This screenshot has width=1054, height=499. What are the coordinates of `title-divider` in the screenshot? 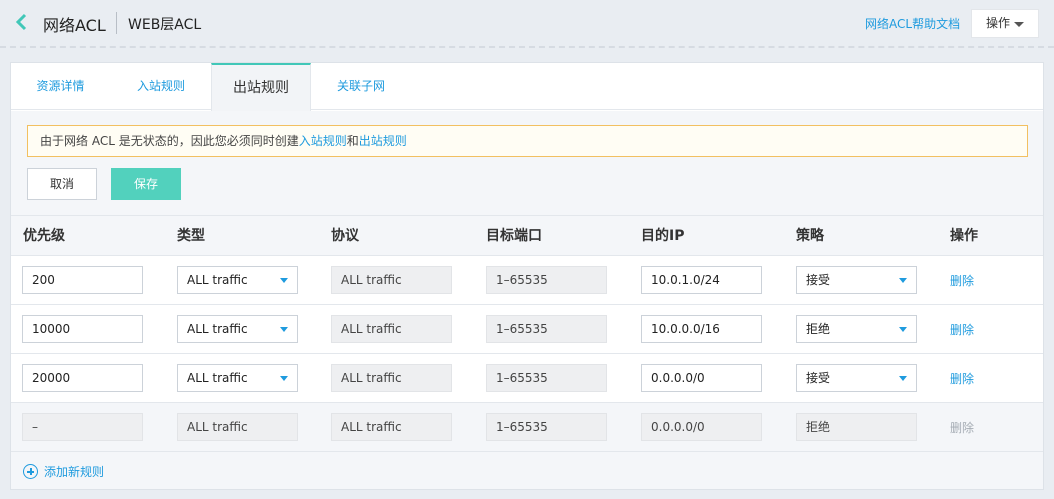 It's located at (116, 23).